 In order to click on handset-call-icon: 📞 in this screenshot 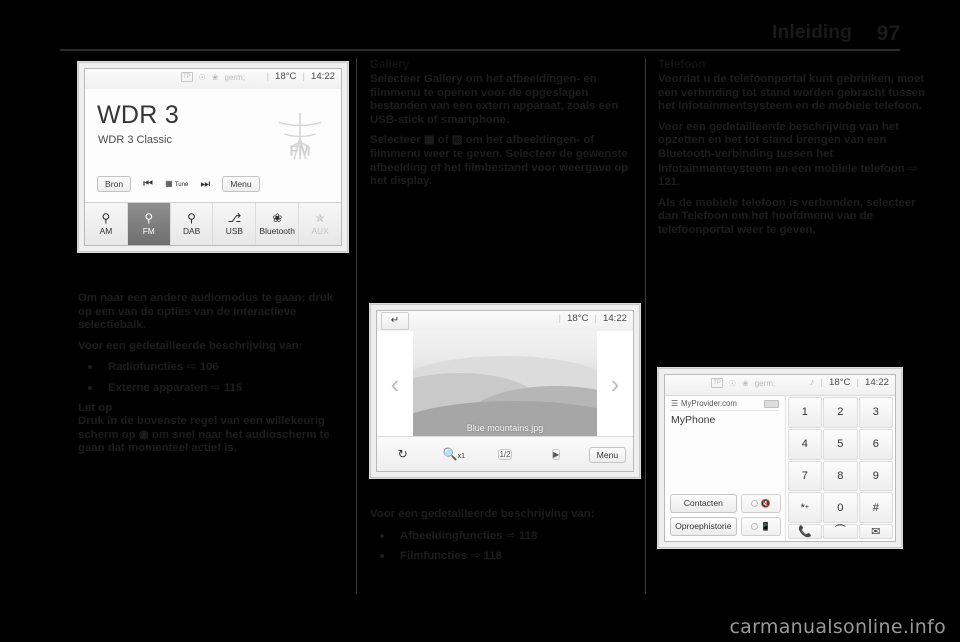, I will do `click(805, 531)`.